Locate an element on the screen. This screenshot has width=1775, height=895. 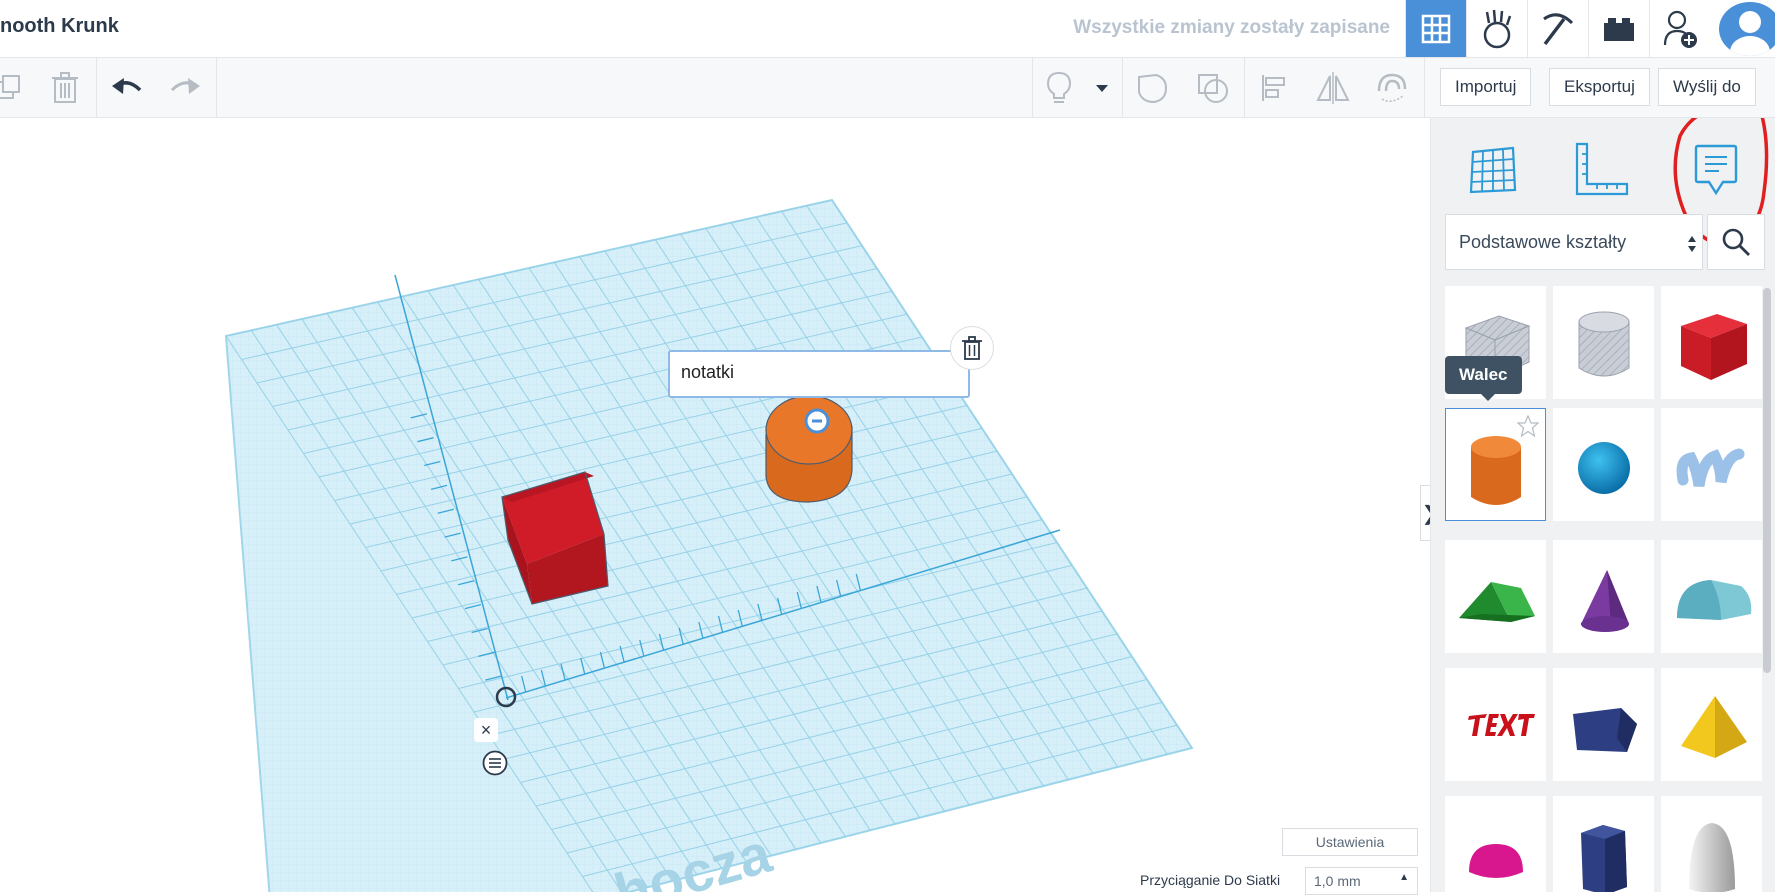
lightbulb-icon is located at coordinates (1059, 87).